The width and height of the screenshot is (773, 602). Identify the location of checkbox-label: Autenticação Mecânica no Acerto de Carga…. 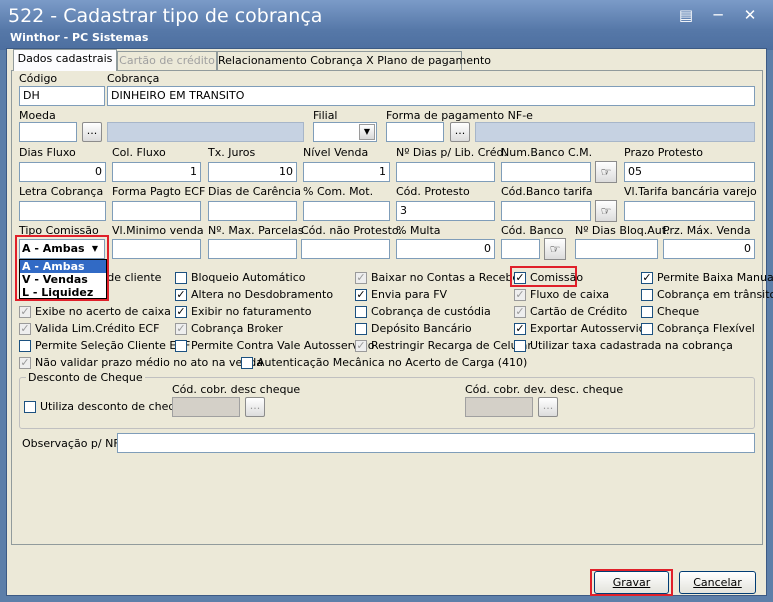
(392, 362).